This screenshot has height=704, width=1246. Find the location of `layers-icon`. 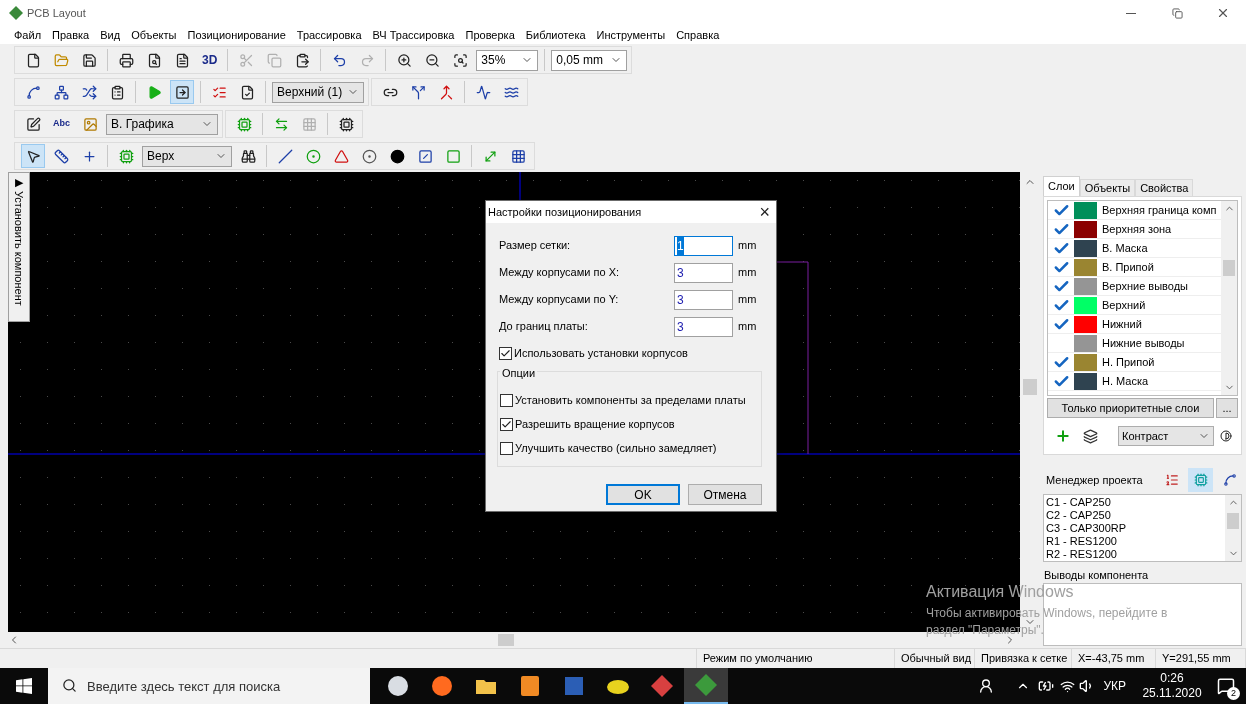

layers-icon is located at coordinates (1090, 436).